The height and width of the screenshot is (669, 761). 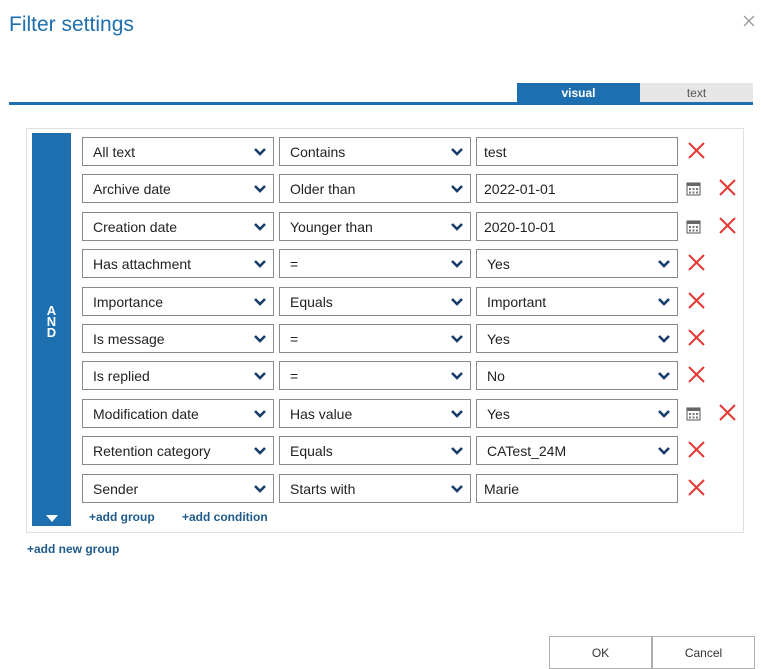 I want to click on value-text: Yes, so click(x=498, y=339).